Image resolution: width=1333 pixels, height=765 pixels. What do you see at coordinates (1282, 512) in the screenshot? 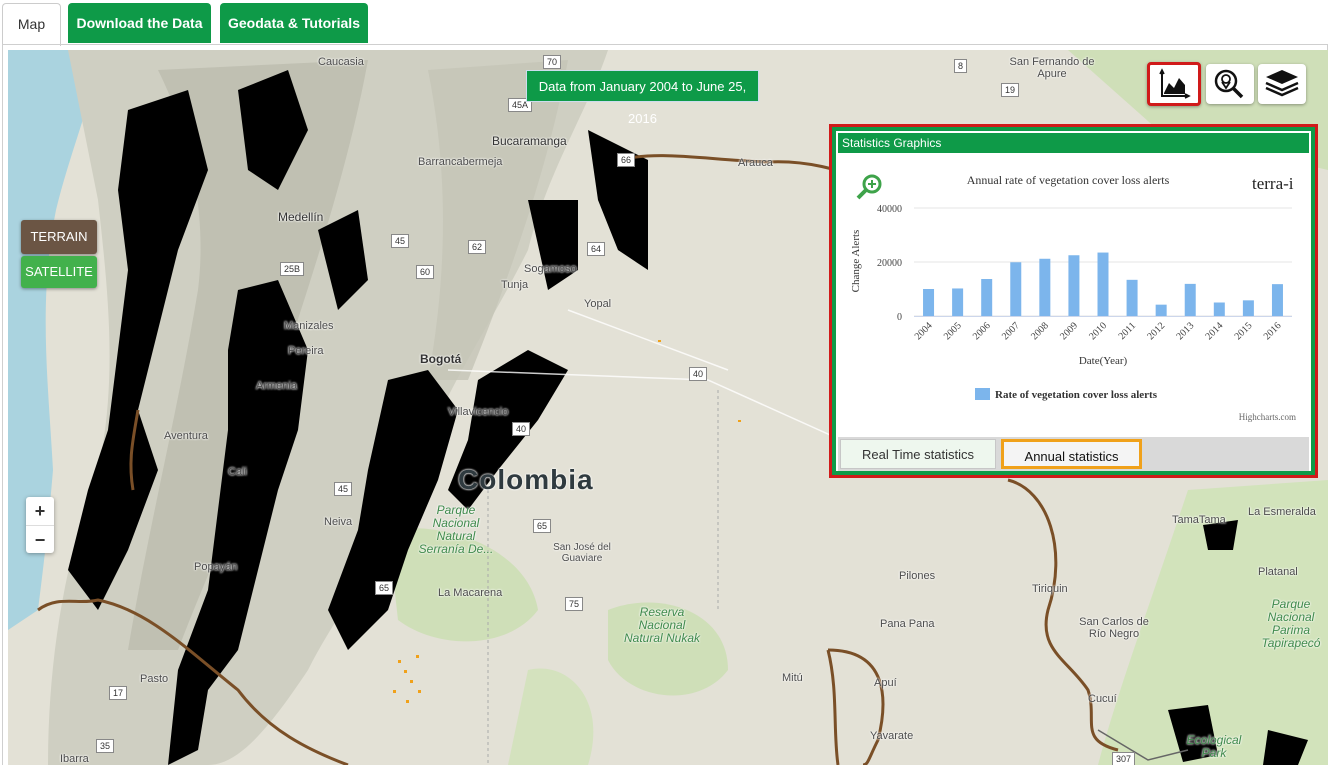
I see `map-label-city: La Esmeralda` at bounding box center [1282, 512].